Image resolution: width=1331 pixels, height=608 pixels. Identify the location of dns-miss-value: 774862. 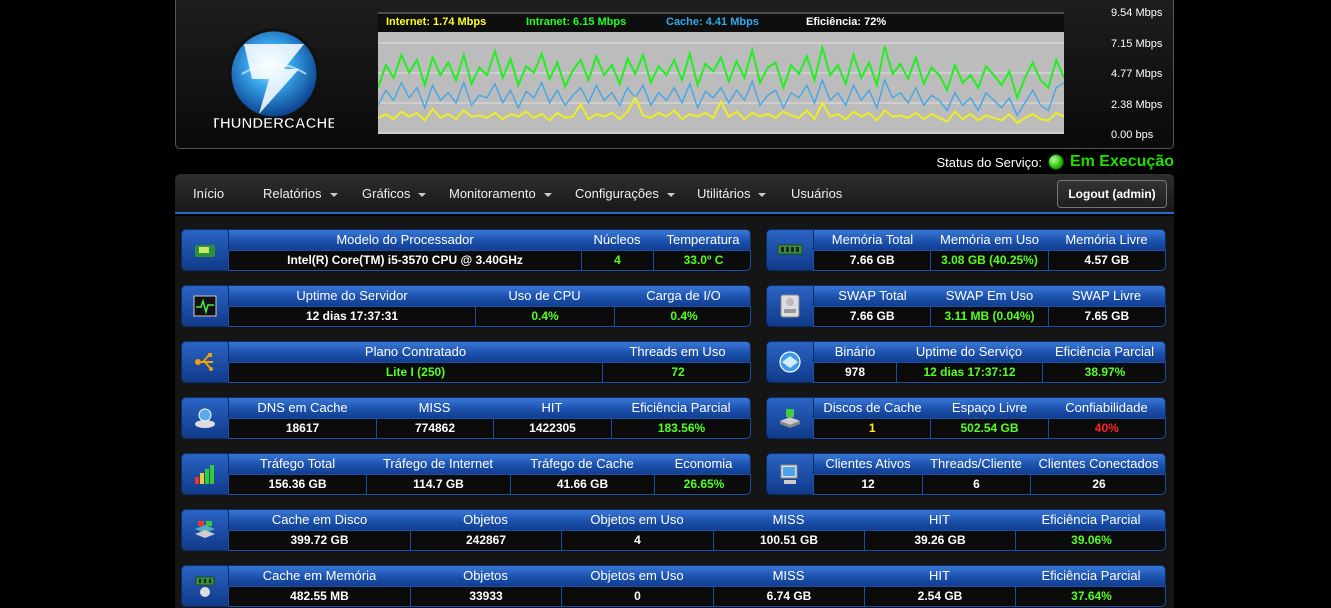
(434, 428).